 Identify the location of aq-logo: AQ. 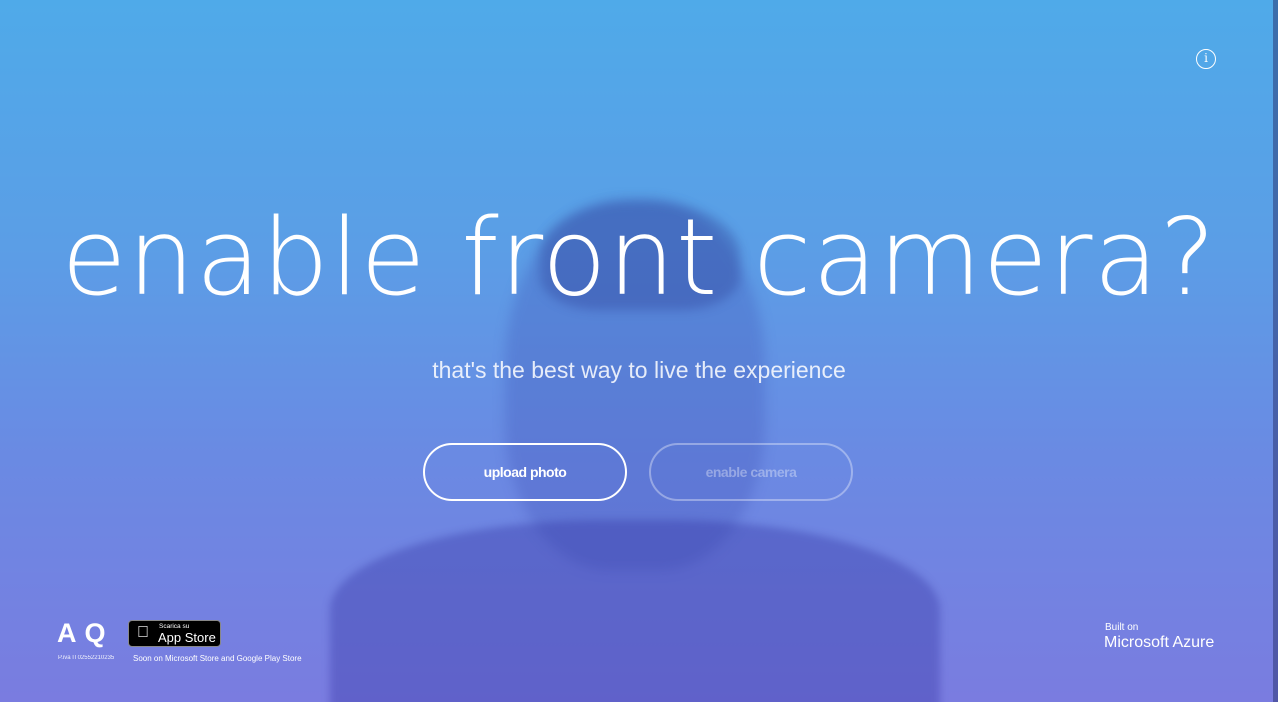
(85, 633).